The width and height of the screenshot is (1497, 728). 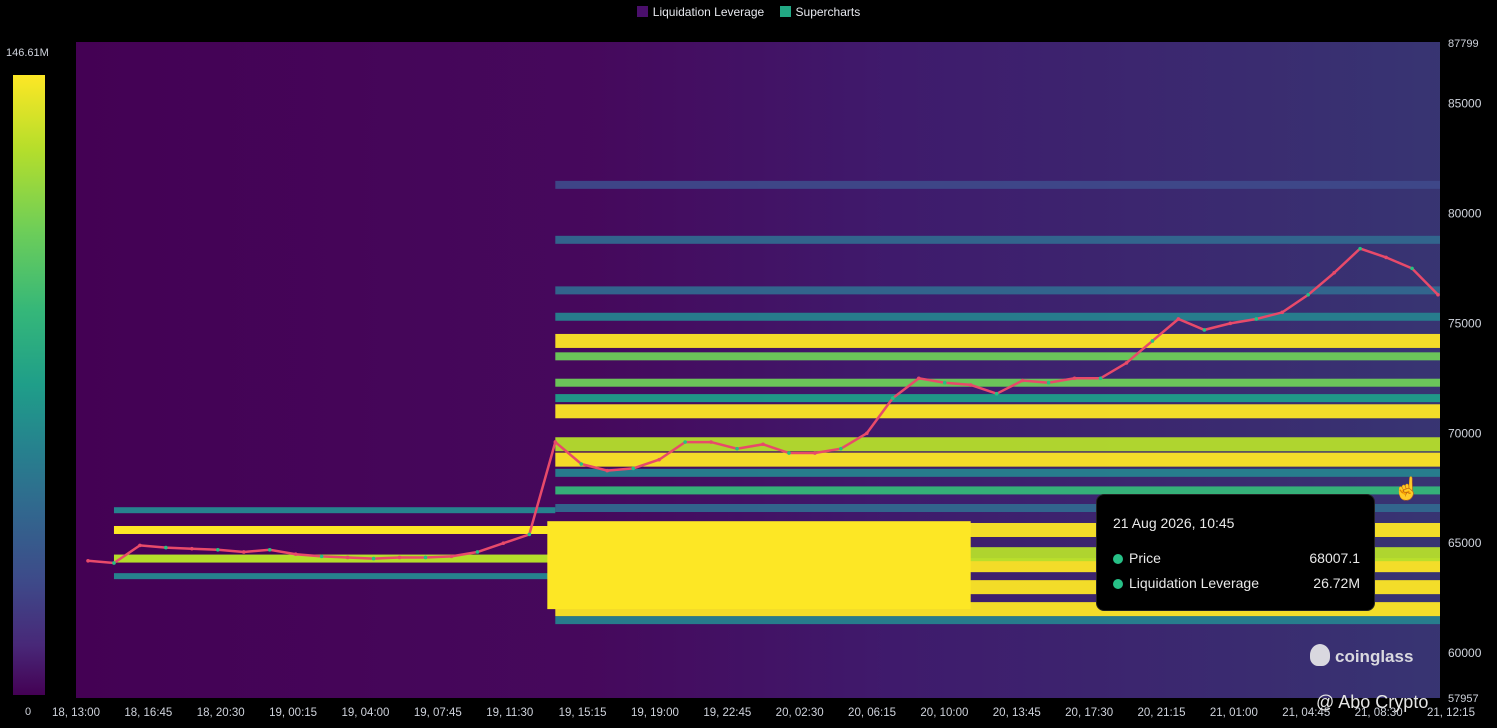 I want to click on x-tick-label: 18, 13:00, so click(x=76, y=713).